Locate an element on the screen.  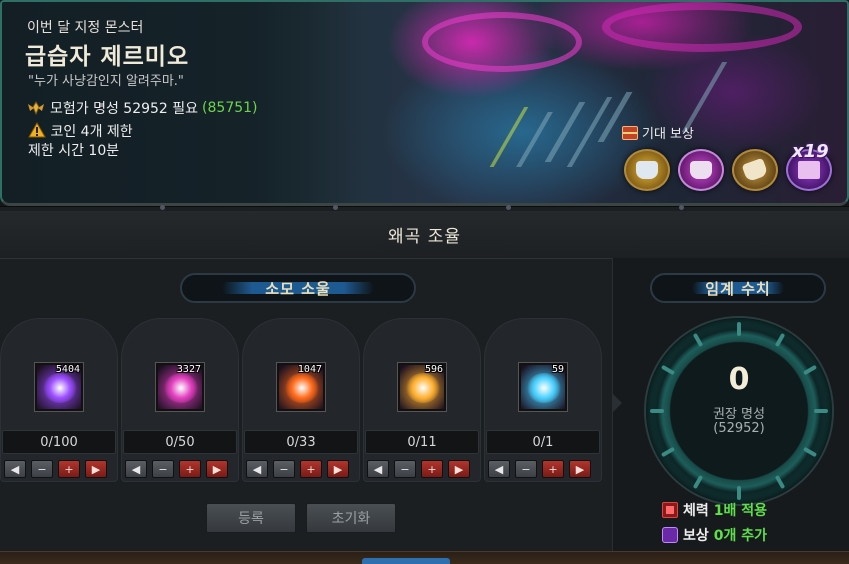
soul-stock-count: 596 is located at coordinates (433, 369).